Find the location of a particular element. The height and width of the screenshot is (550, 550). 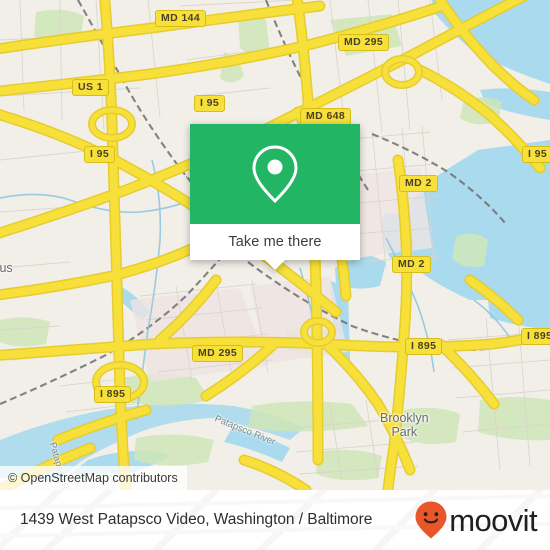

map-attribution: © OpenStreetMap contributors is located at coordinates (93, 478).